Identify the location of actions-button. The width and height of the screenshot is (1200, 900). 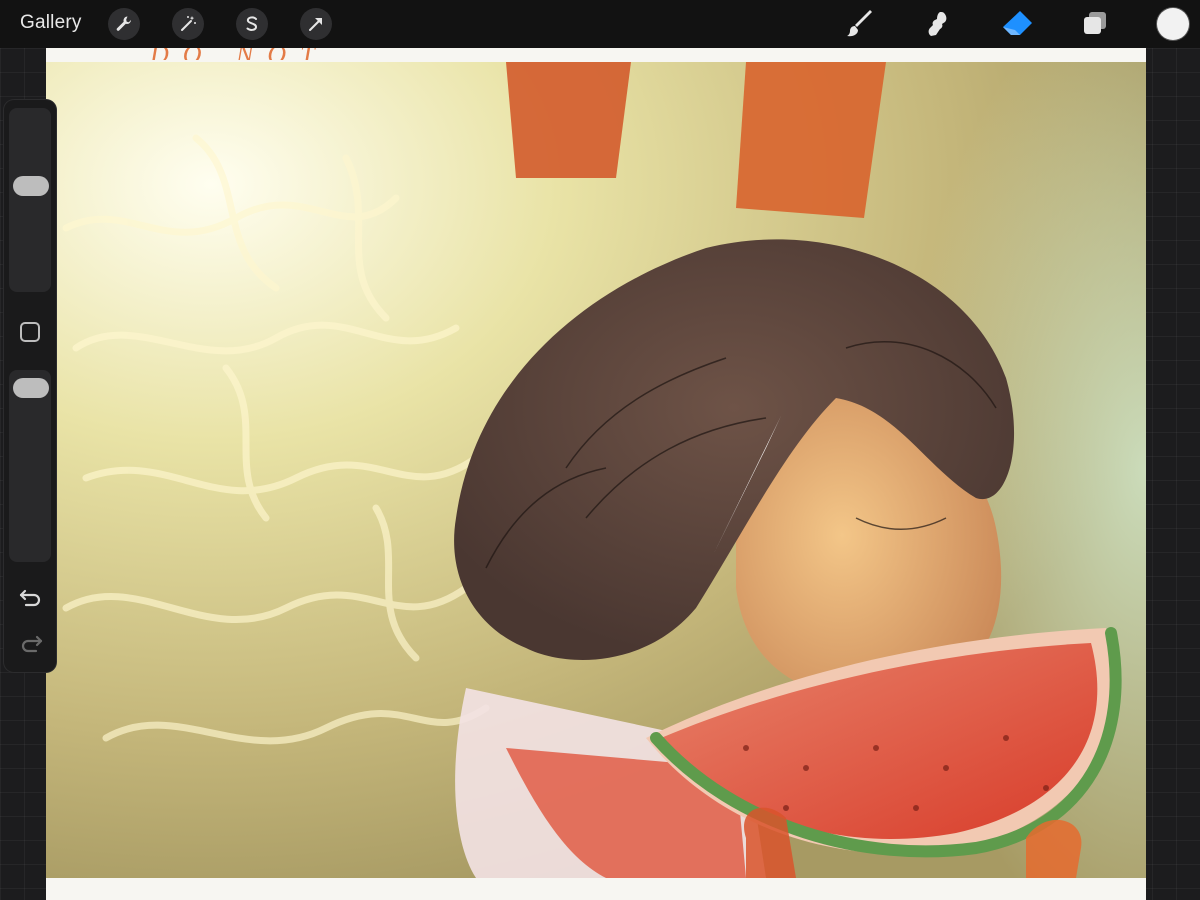
(124, 24).